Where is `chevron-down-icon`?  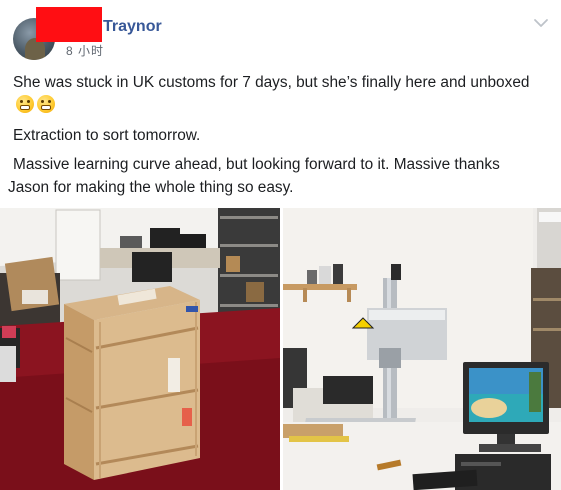
chevron-down-icon is located at coordinates (541, 23).